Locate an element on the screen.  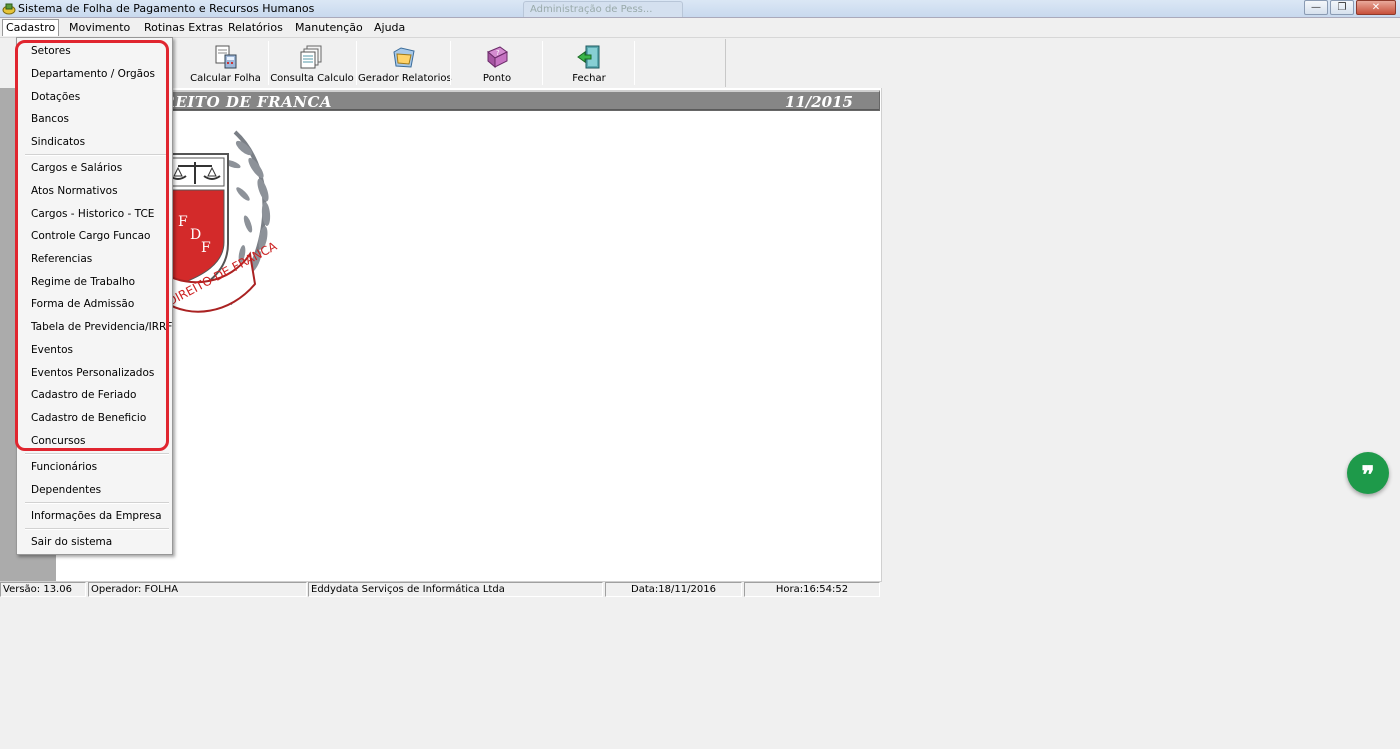
menu-item-dotacoes: Dotações is located at coordinates (94, 97).